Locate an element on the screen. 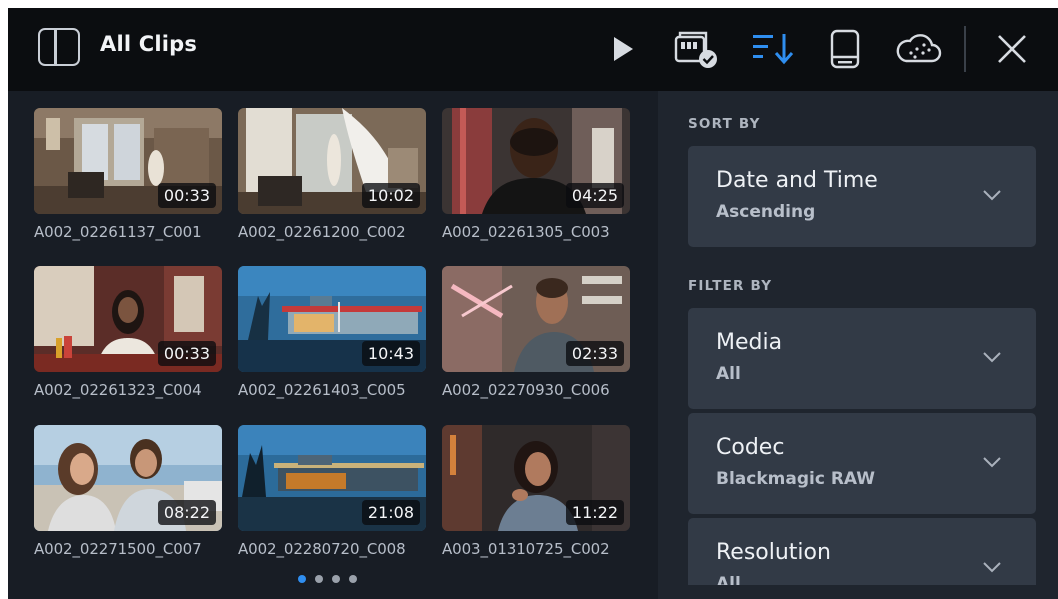  sort-value: Ascending is located at coordinates (766, 212).